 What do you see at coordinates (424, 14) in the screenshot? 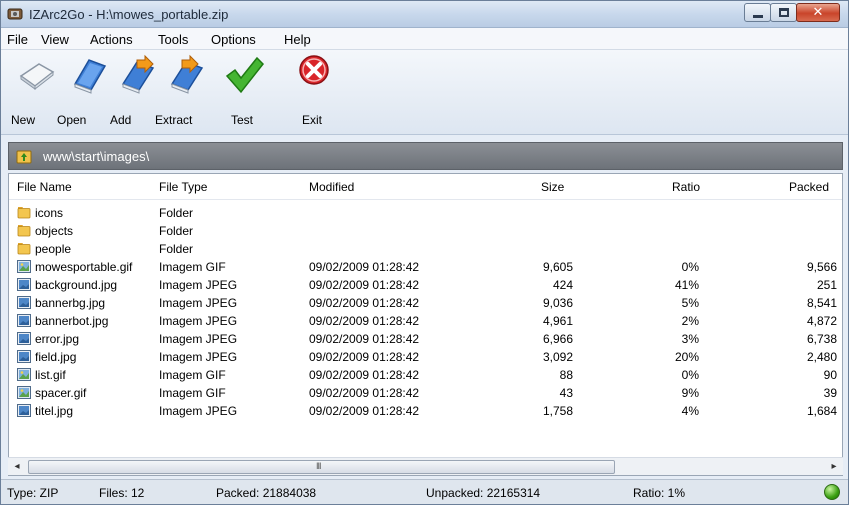
I see `title-bar: IZArc2Go - H:\mowes_portable.zip ✕` at bounding box center [424, 14].